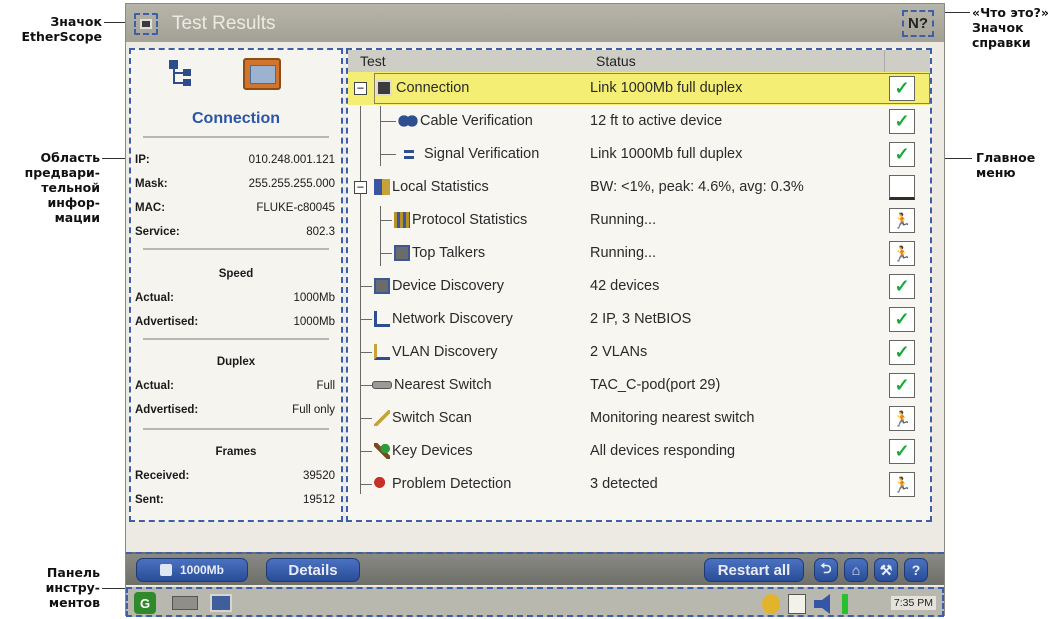 The height and width of the screenshot is (619, 1057). What do you see at coordinates (535, 568) in the screenshot?
I see `toolbar: 1000Mb Details Restart all ⮌ ⌂ ⚒ ?` at bounding box center [535, 568].